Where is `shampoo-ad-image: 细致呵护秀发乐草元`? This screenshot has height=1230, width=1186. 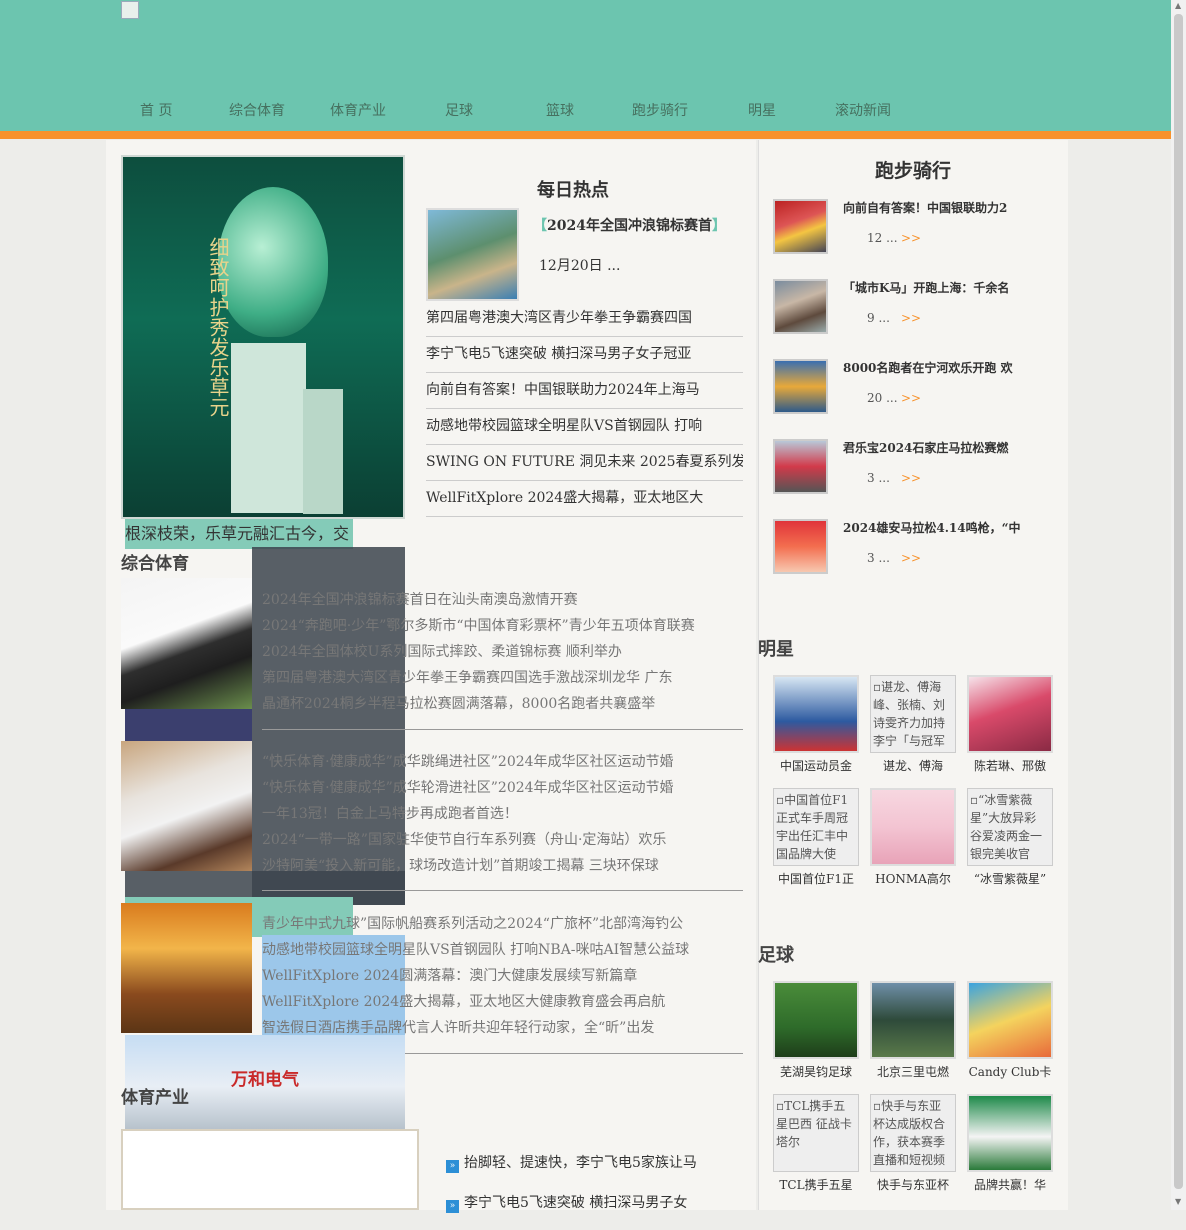 shampoo-ad-image: 细致呵护秀发乐草元 is located at coordinates (263, 337).